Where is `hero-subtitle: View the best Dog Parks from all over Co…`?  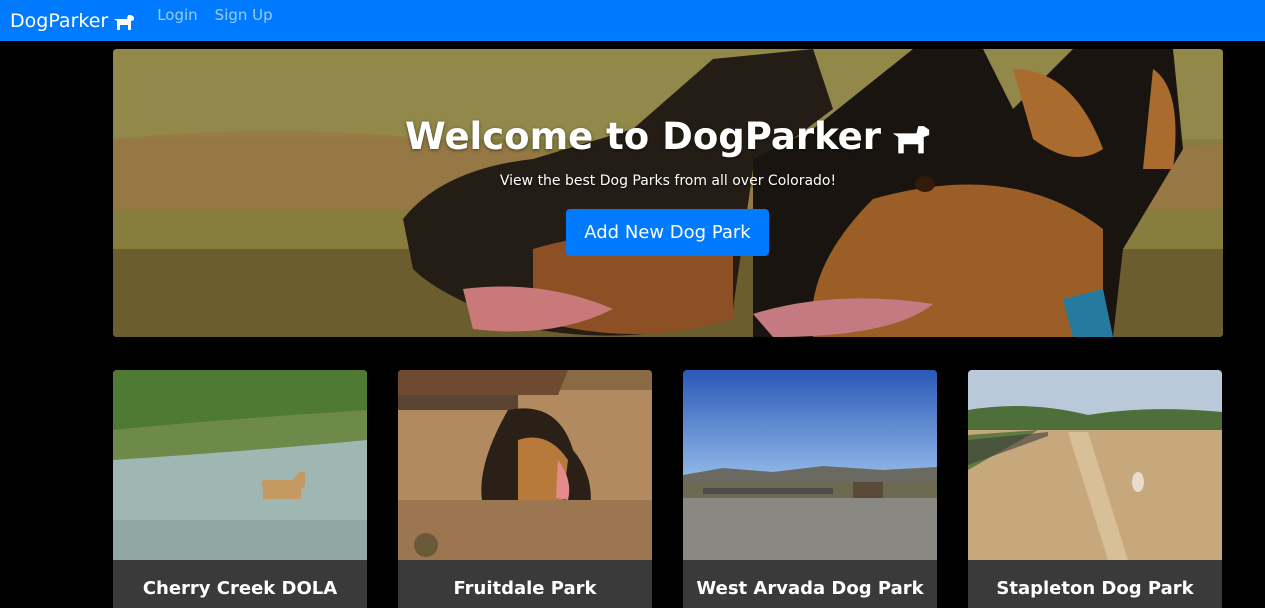
hero-subtitle: View the best Dog Parks from all over Co… is located at coordinates (668, 181).